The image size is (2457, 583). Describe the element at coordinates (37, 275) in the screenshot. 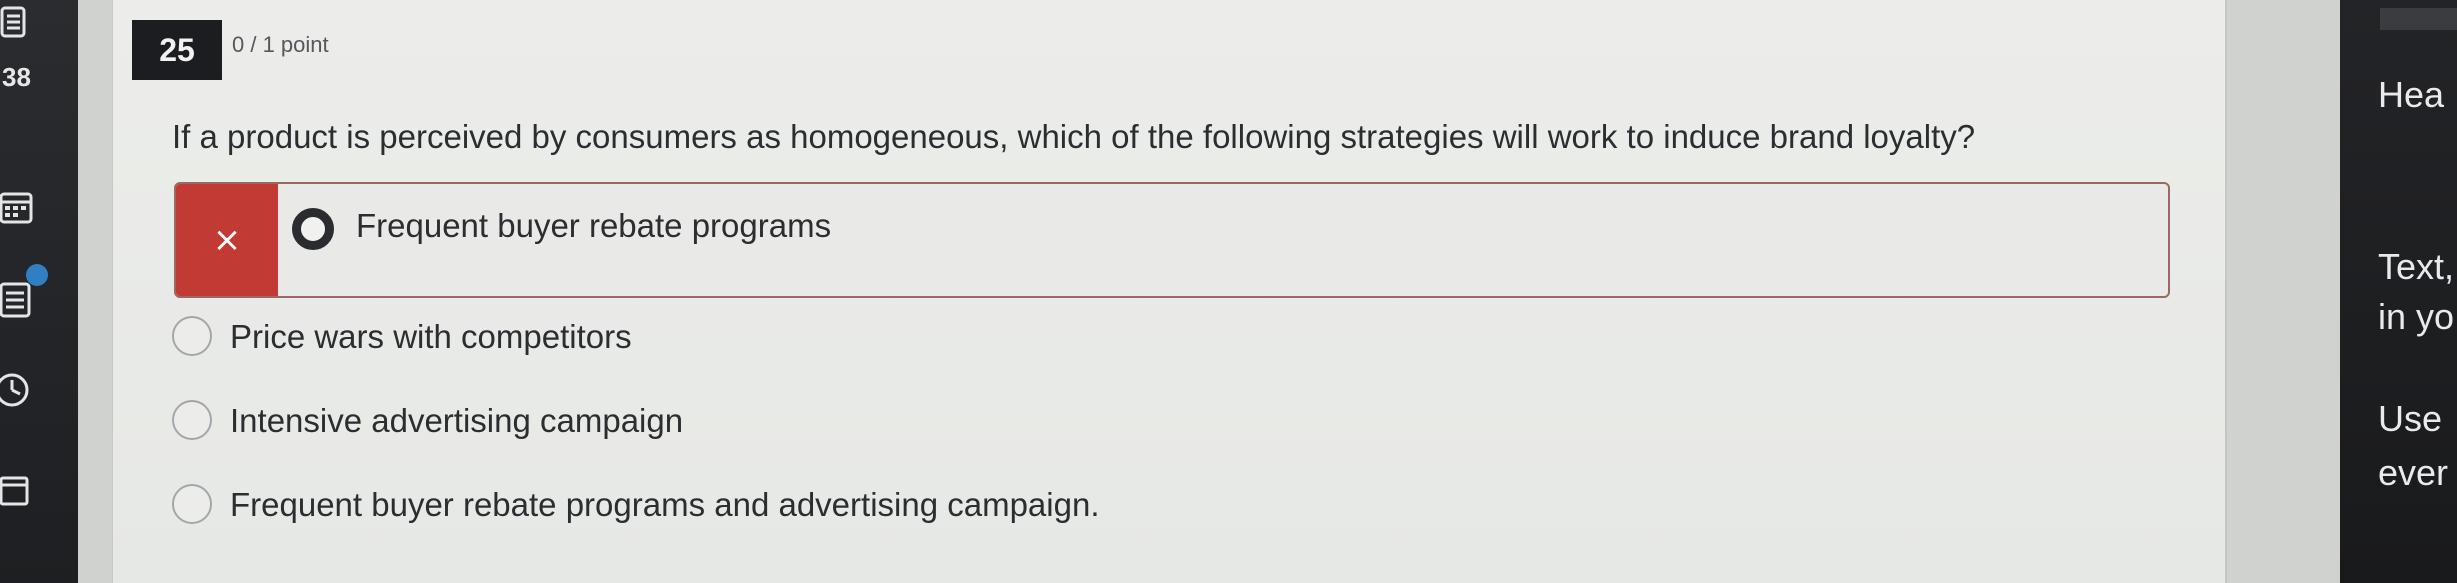

I see `notification-dot` at that location.